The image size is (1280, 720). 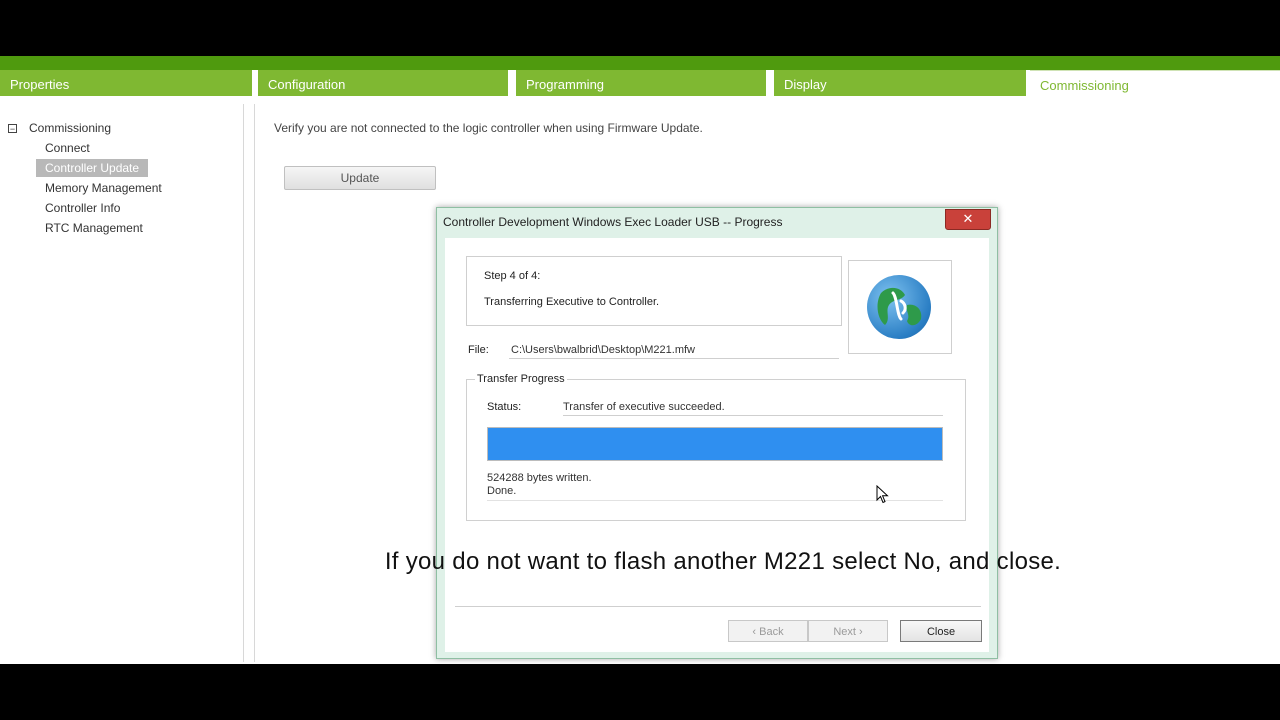 I want to click on close-button: Close, so click(x=941, y=631).